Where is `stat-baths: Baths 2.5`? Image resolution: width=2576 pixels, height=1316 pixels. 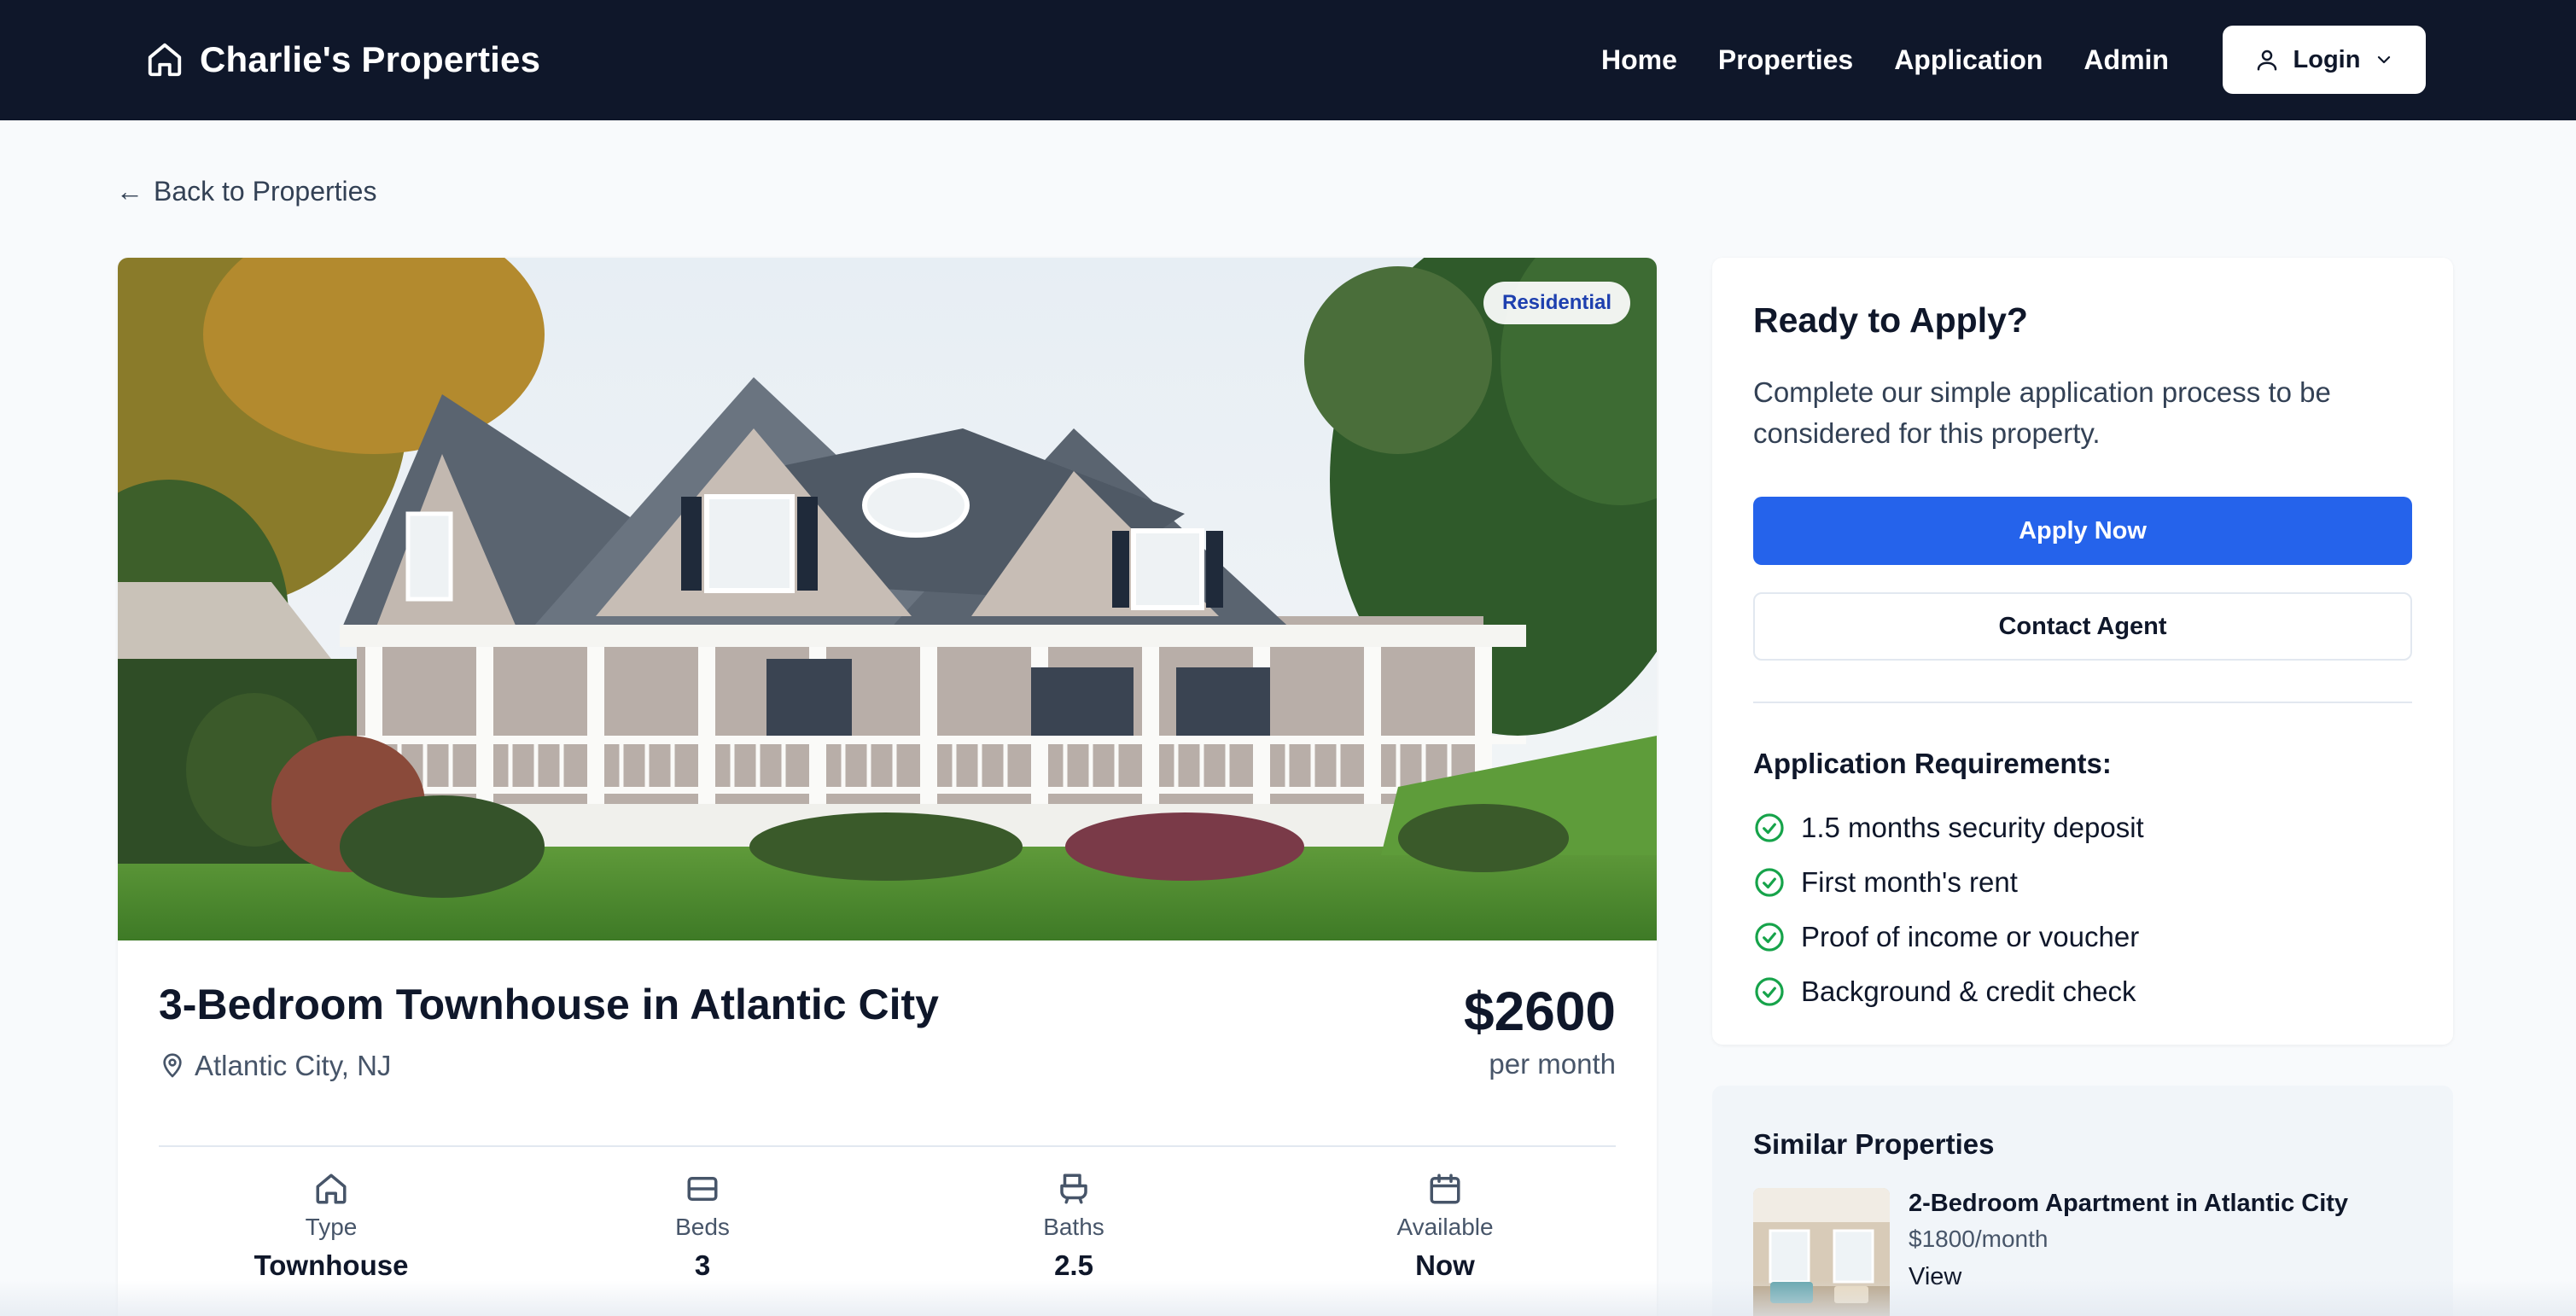 stat-baths: Baths 2.5 is located at coordinates (1074, 1226).